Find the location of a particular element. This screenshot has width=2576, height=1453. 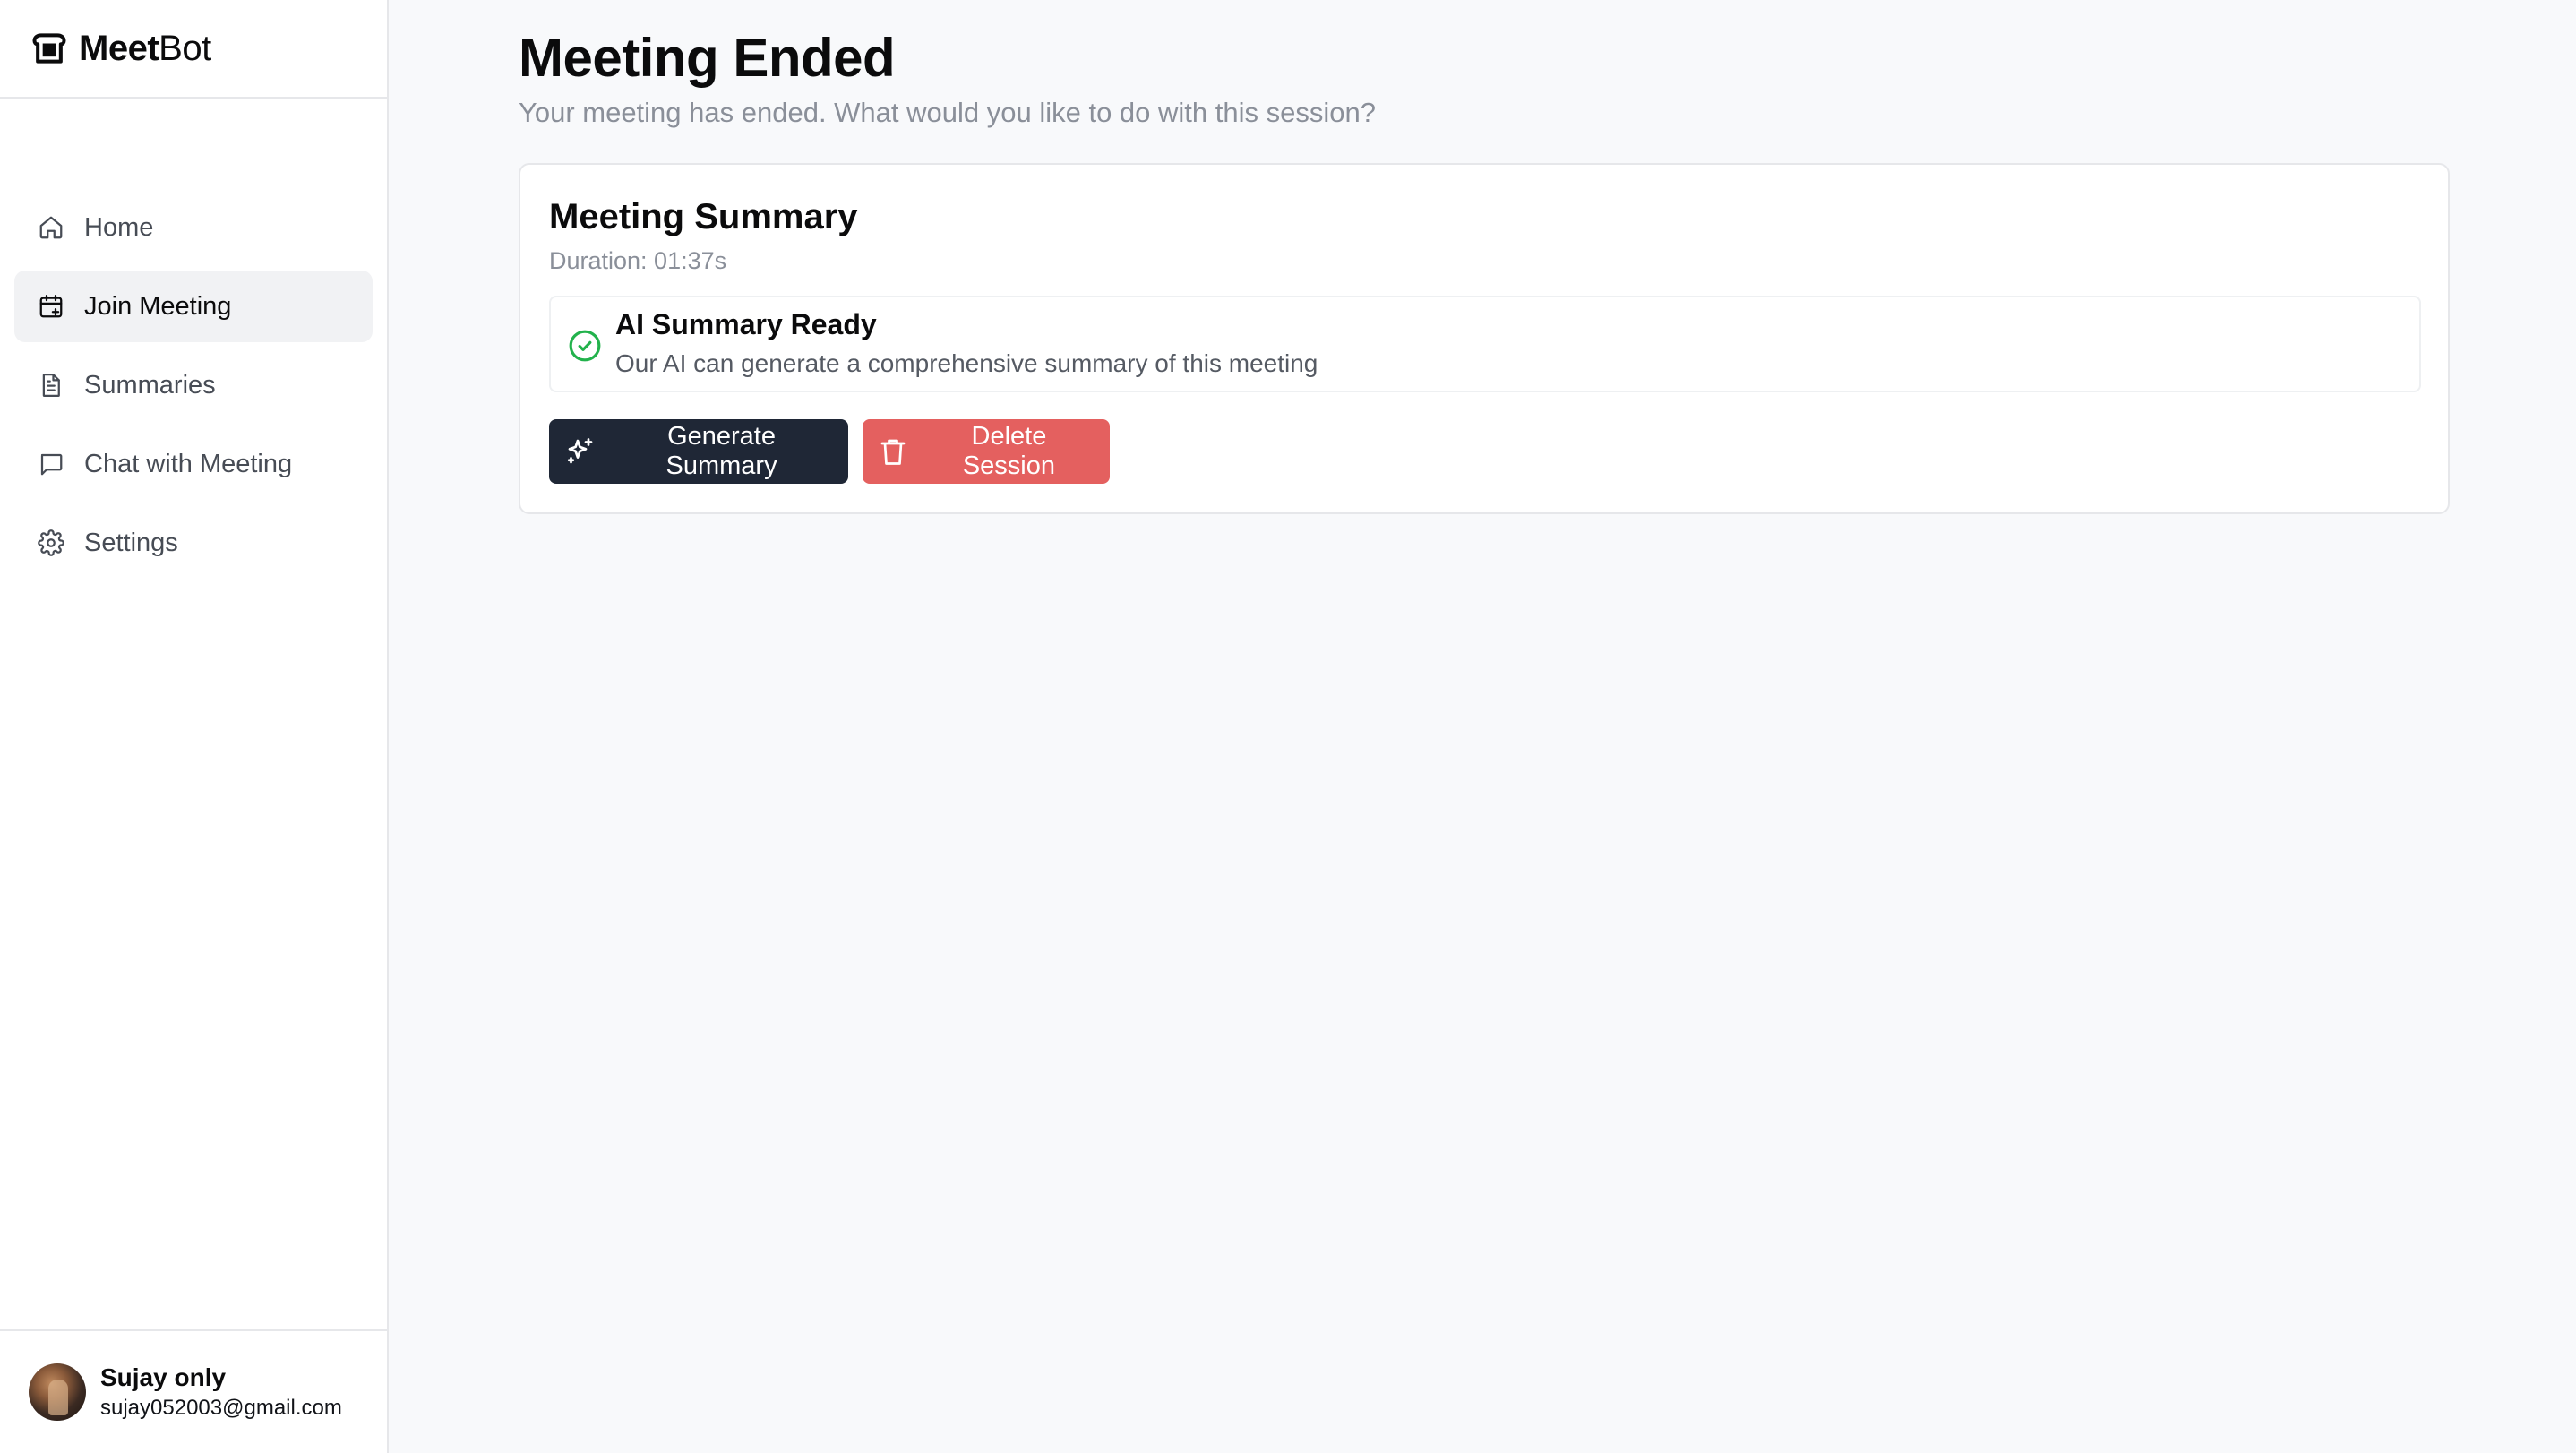

document-icon is located at coordinates (51, 385).